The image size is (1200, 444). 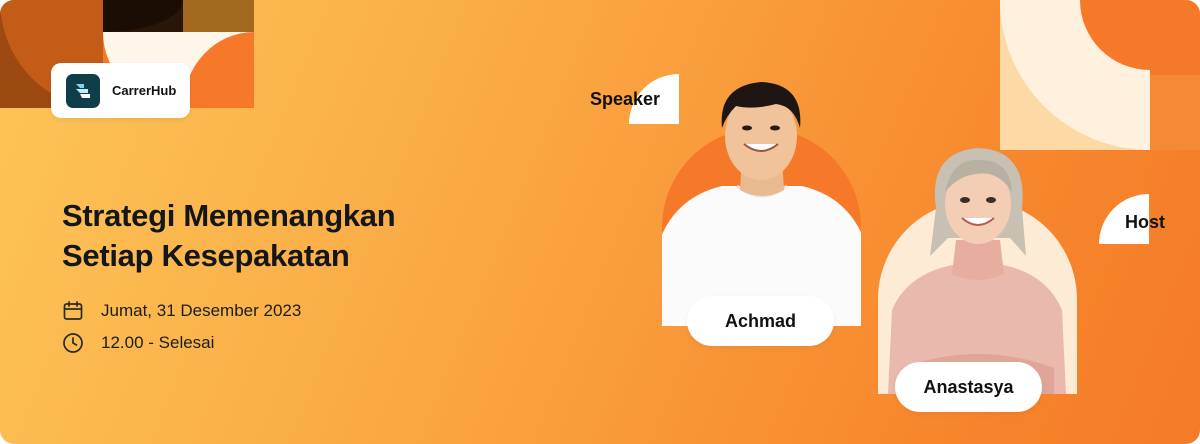 I want to click on event-time-row: 12.00 - Selesai, so click(x=137, y=343).